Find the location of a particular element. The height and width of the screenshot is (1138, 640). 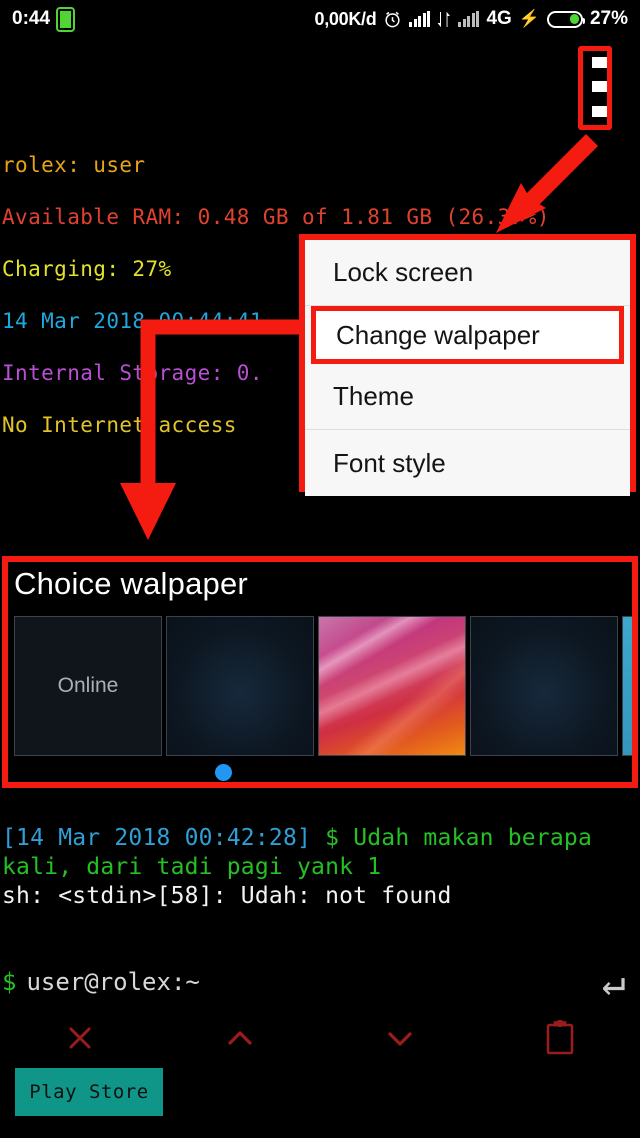

overflow-menu-icon is located at coordinates (595, 88).